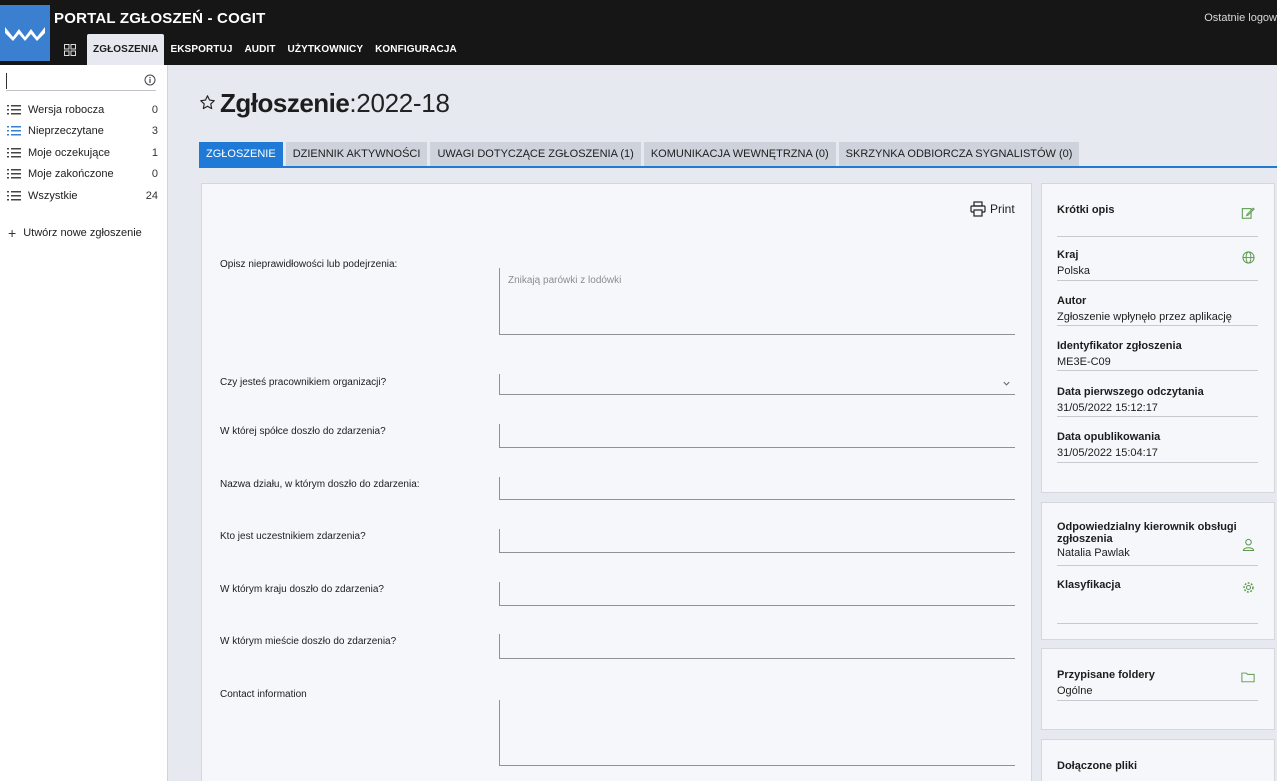 The width and height of the screenshot is (1277, 781). What do you see at coordinates (1240, 18) in the screenshot?
I see `last-login-text: Ostatnie logow` at bounding box center [1240, 18].